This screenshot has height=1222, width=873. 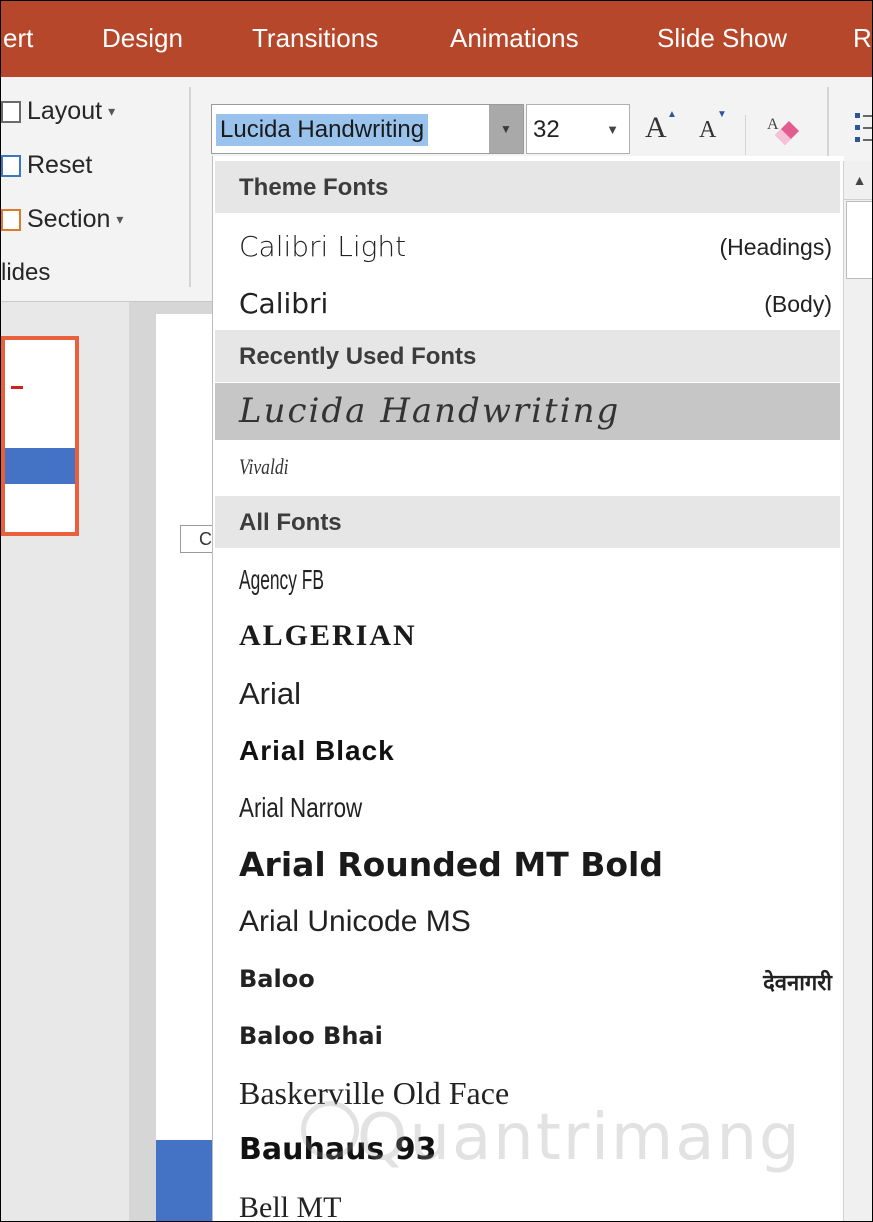 I want to click on dropdown-scrollbar: ▲, so click(x=857, y=691).